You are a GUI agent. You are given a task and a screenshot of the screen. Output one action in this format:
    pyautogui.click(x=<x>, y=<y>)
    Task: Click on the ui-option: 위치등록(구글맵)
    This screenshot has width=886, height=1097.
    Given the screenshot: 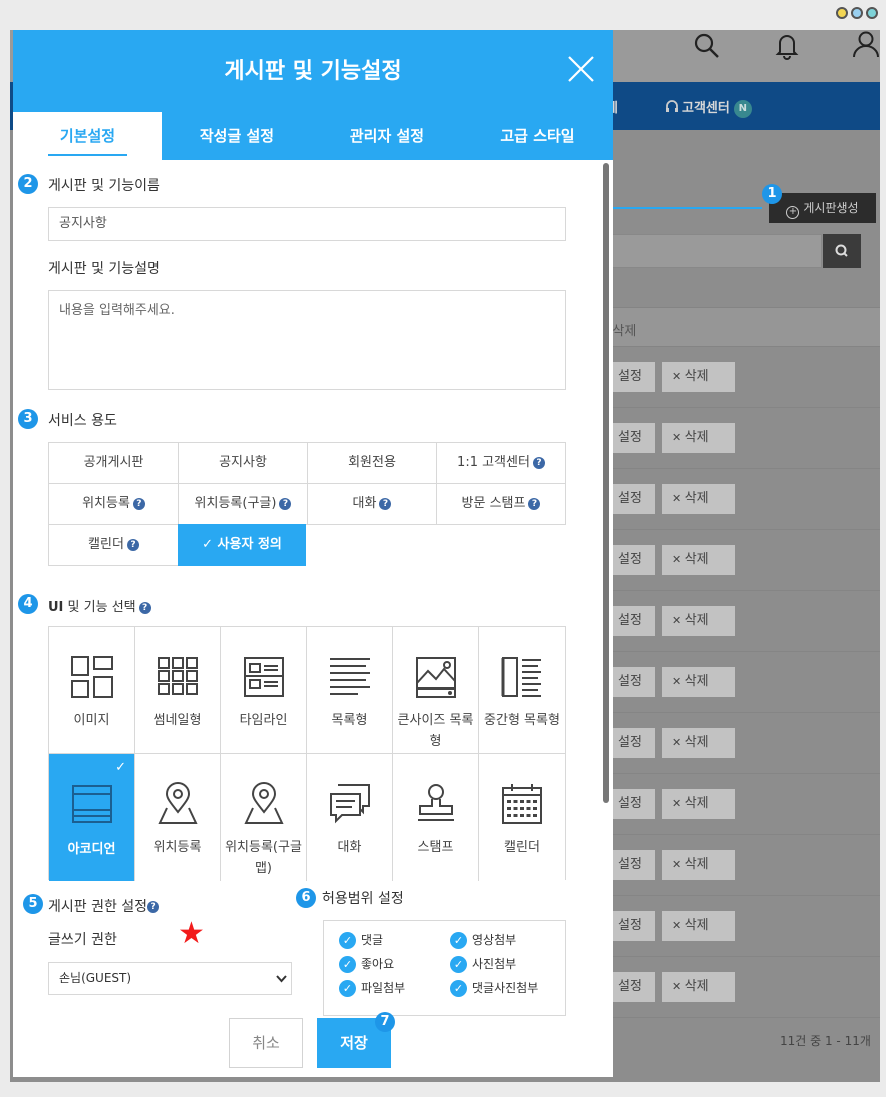 What is the action you would take?
    pyautogui.click(x=264, y=817)
    